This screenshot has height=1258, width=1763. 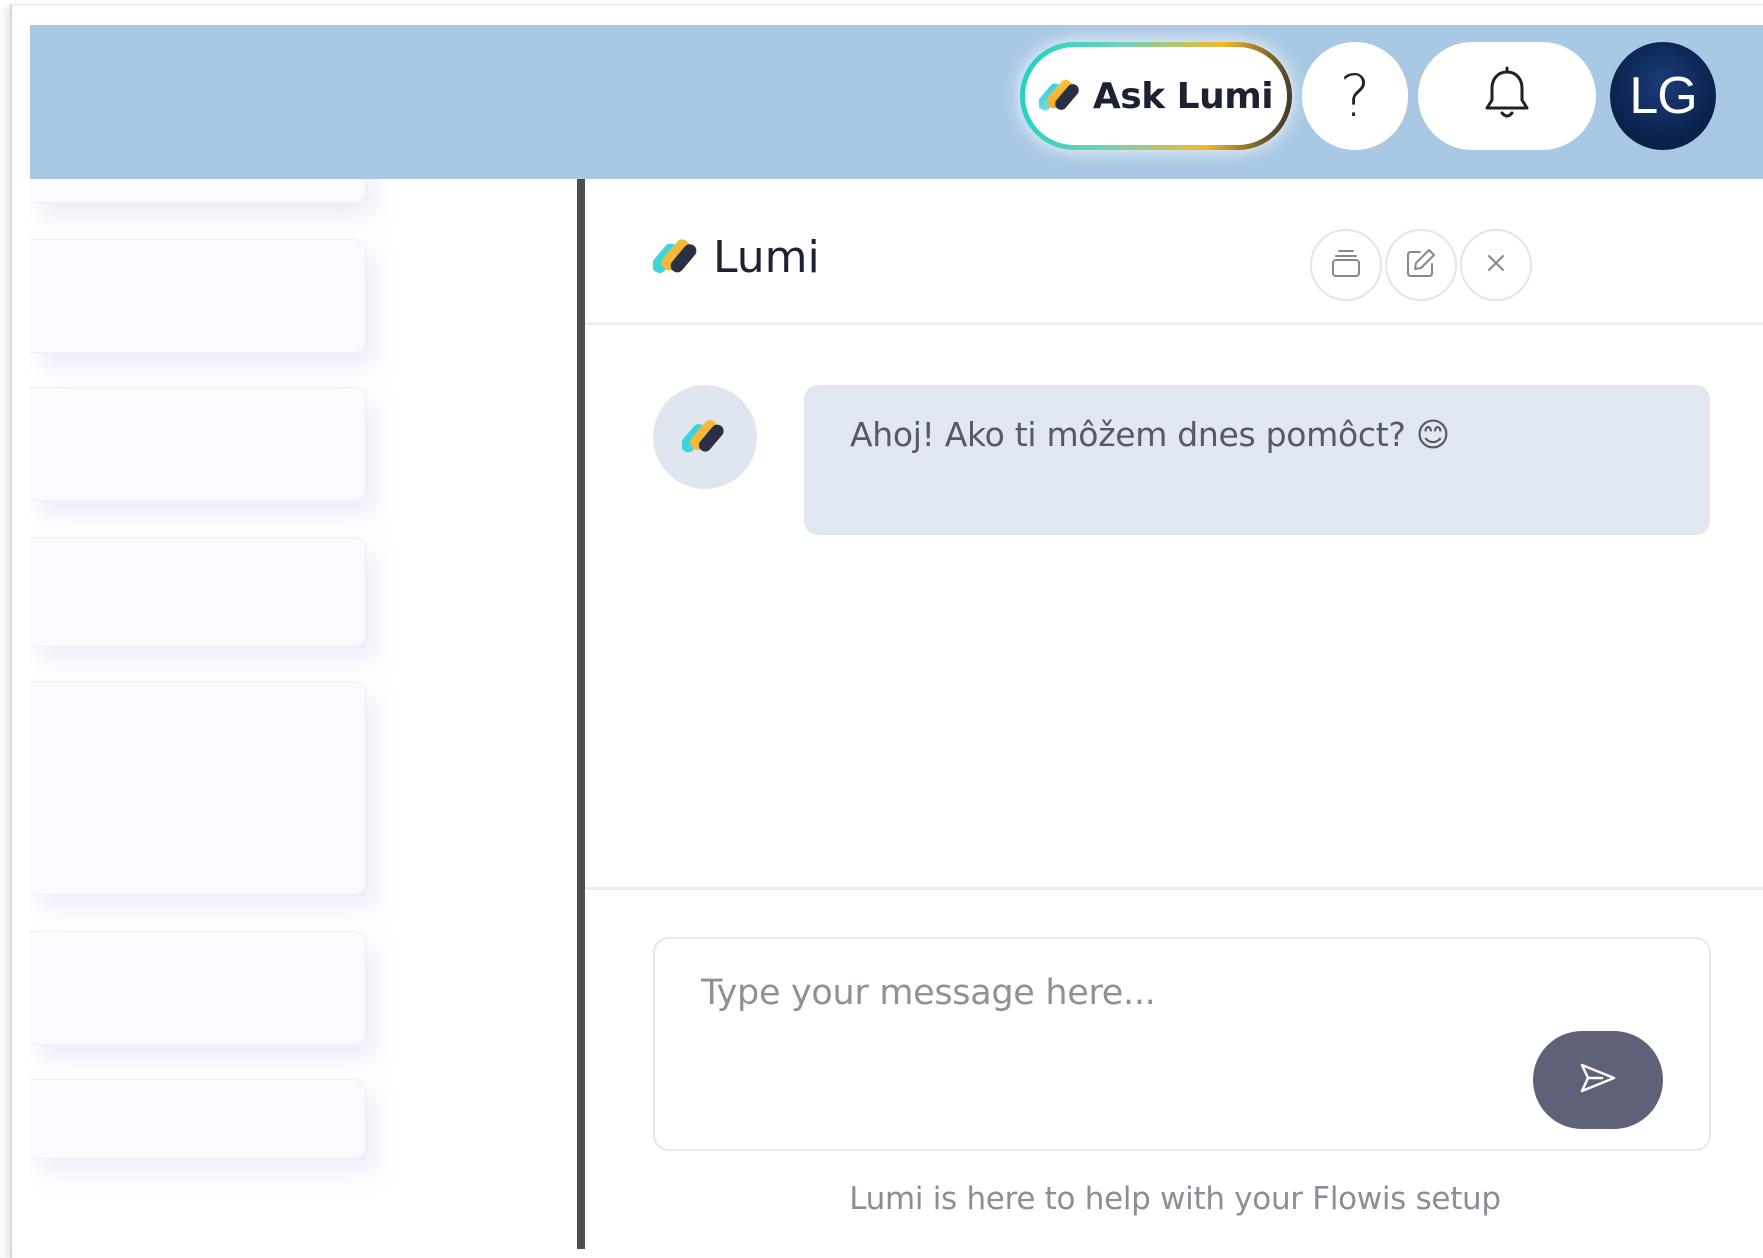 I want to click on user-avatar: LG, so click(x=1663, y=96).